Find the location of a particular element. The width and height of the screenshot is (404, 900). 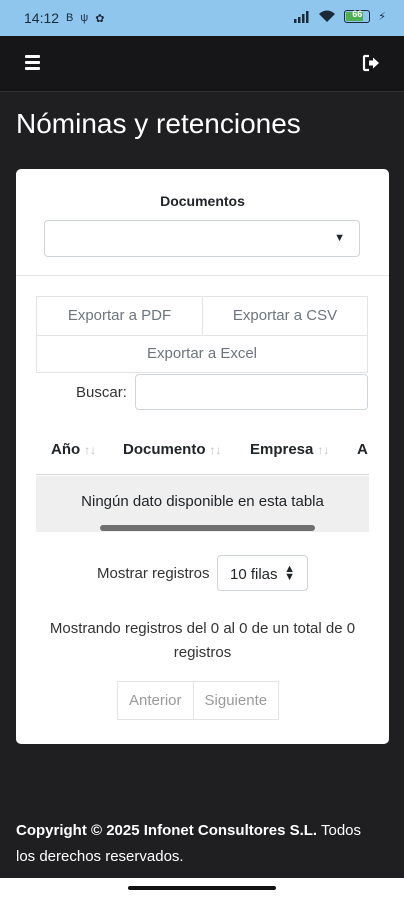

column-header-company: Empresa ↑↓ is located at coordinates (289, 449).